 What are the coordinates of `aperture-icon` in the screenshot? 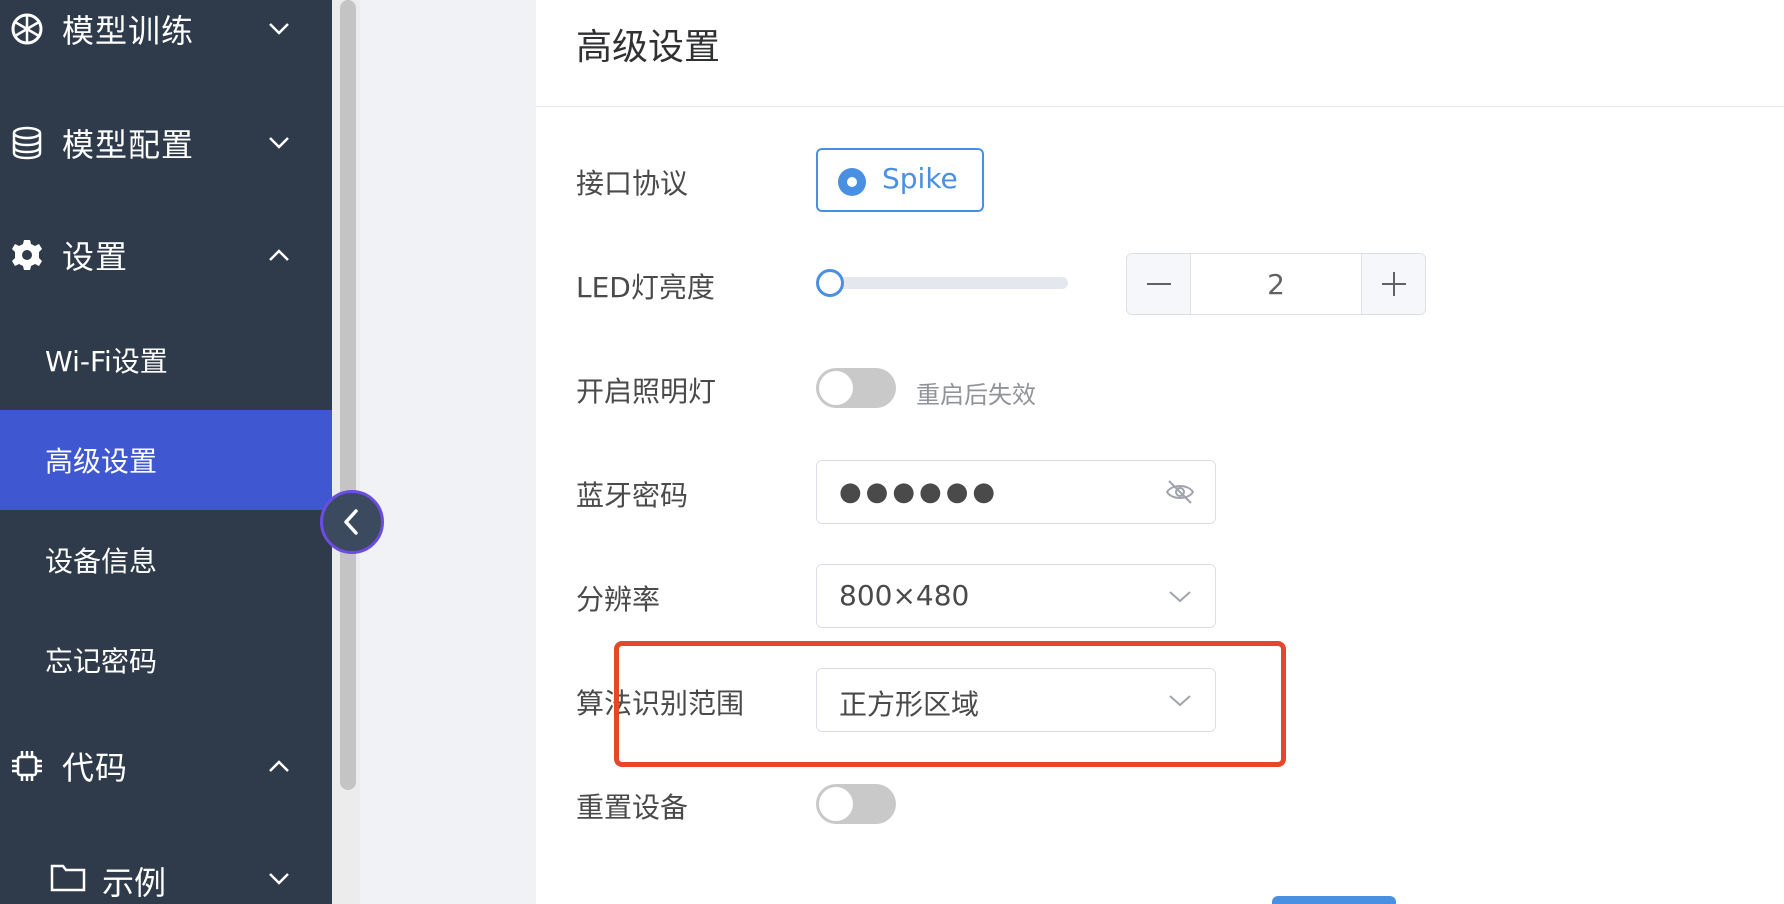 It's located at (27, 29).